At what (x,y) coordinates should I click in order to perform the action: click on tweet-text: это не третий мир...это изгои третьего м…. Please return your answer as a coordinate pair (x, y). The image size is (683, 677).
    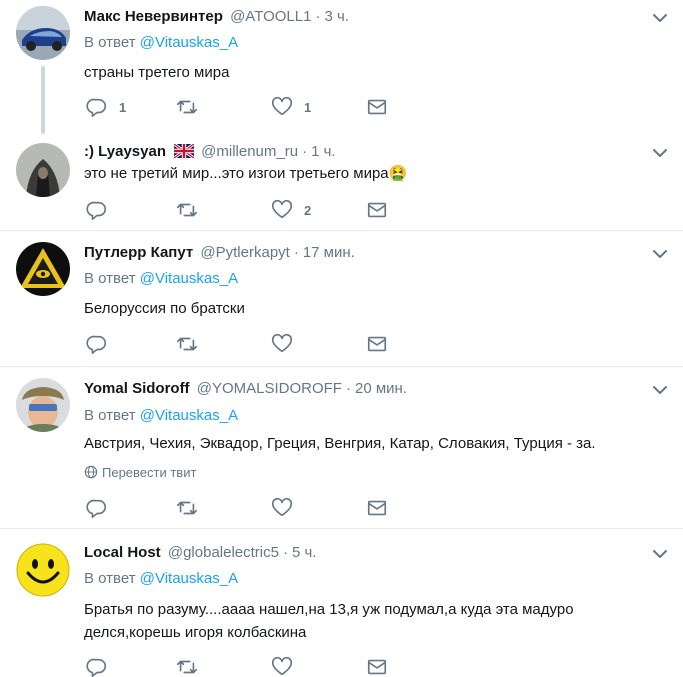
    Looking at the image, I should click on (246, 173).